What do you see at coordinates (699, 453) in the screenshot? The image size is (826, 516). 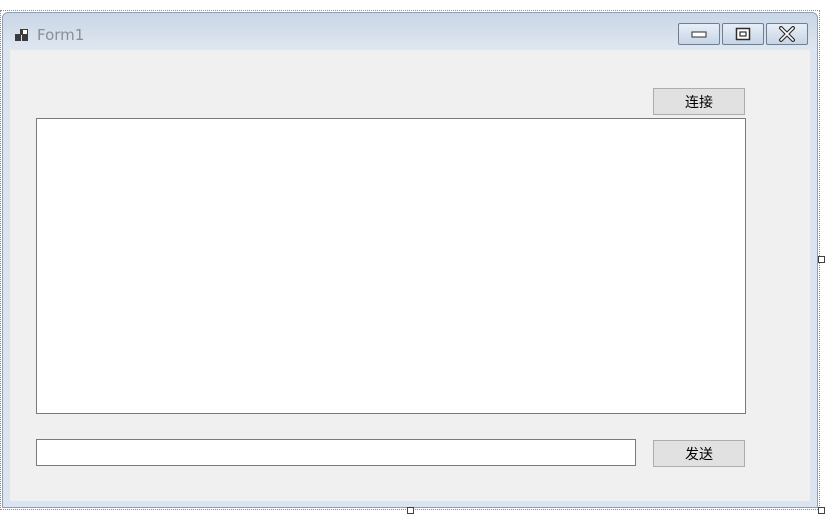 I see `send-button: 发送` at bounding box center [699, 453].